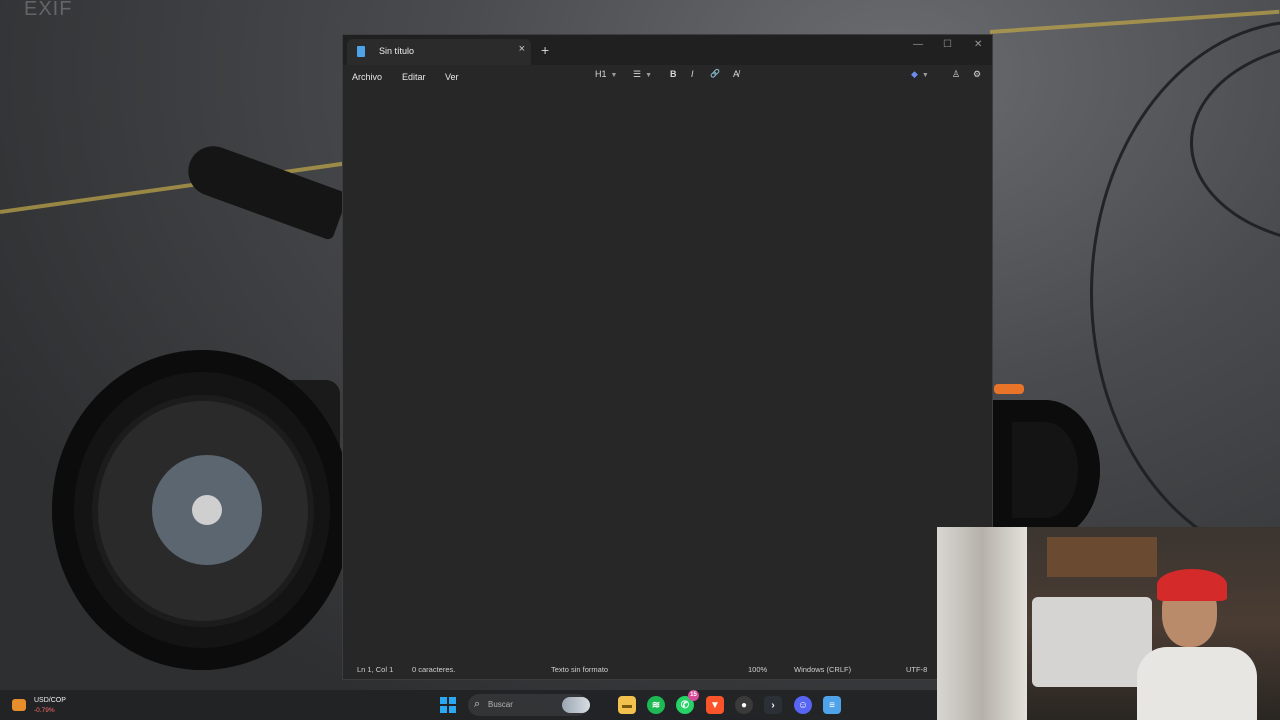  Describe the element at coordinates (1092, 642) in the screenshot. I see `webcam-bed` at that location.